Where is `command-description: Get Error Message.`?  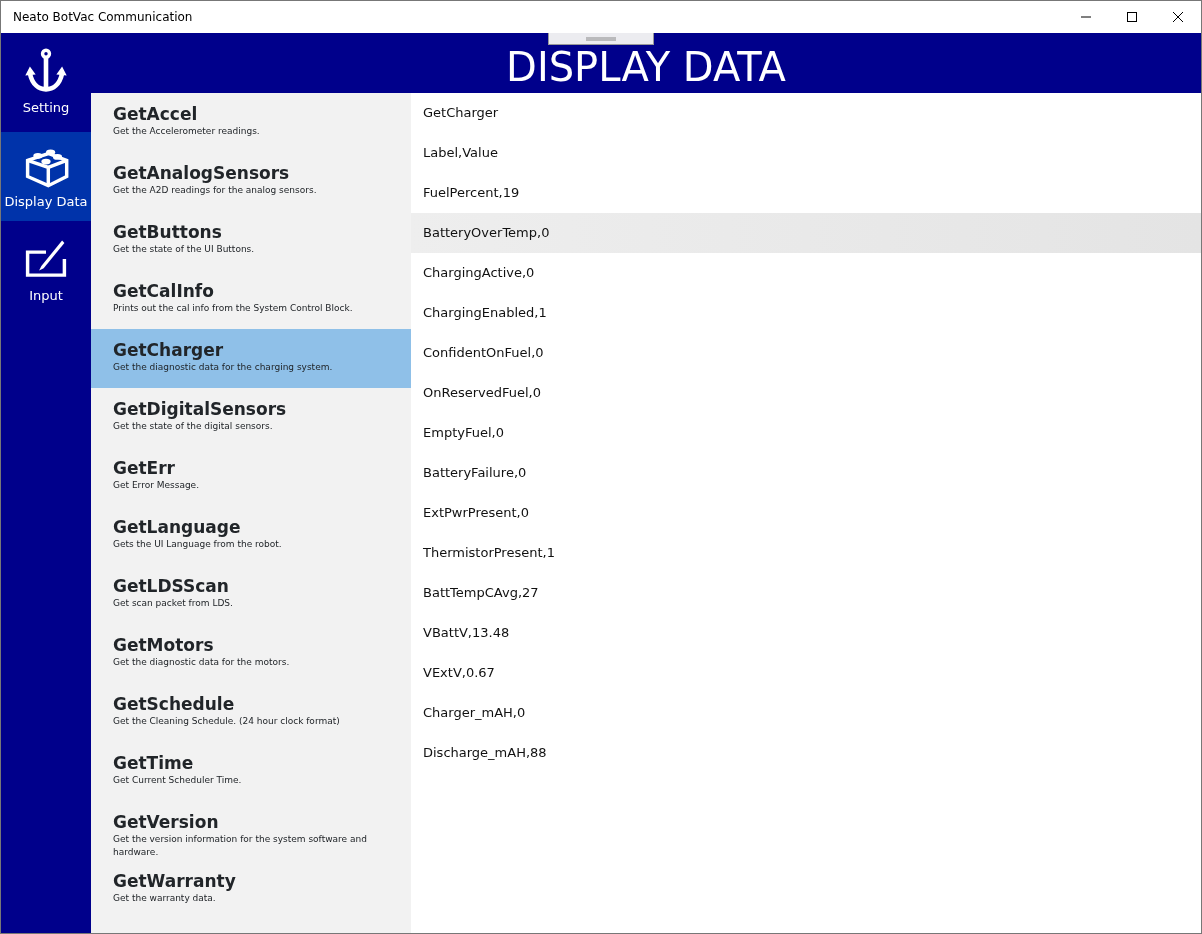
command-description: Get Error Message. is located at coordinates (156, 485).